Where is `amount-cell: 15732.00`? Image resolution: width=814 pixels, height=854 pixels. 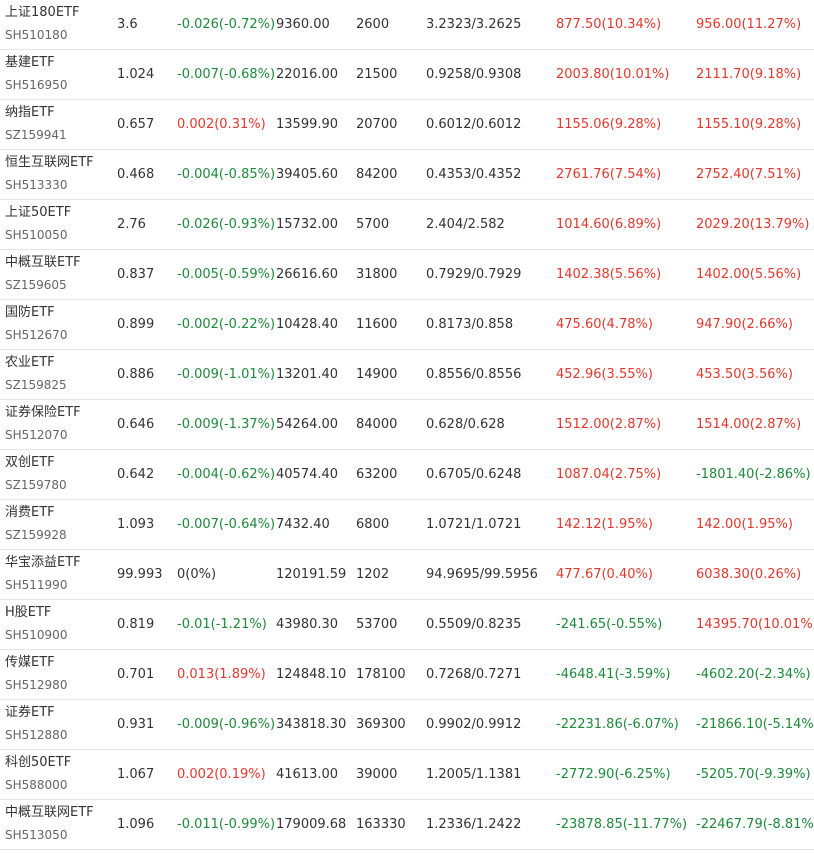
amount-cell: 15732.00 is located at coordinates (307, 224).